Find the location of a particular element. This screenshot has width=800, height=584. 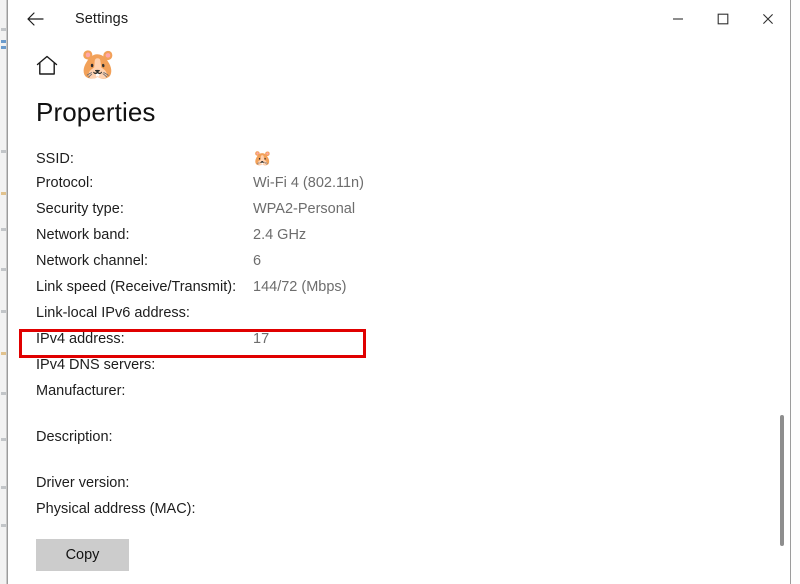

property-value-emoji: 🐹 is located at coordinates (262, 158).